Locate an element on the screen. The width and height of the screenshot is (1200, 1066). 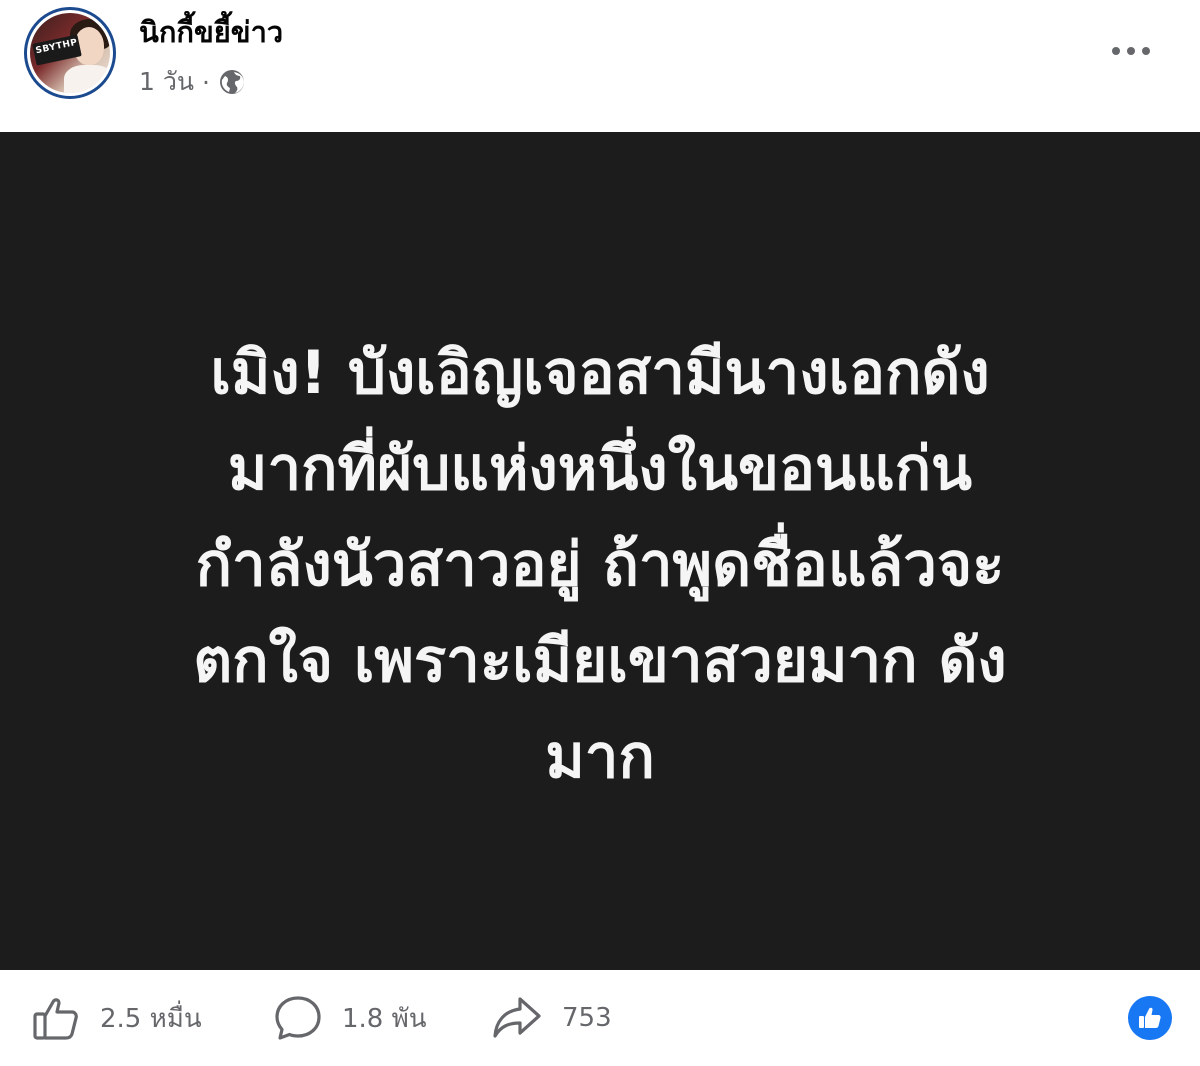
avatar-body is located at coordinates (87, 79).